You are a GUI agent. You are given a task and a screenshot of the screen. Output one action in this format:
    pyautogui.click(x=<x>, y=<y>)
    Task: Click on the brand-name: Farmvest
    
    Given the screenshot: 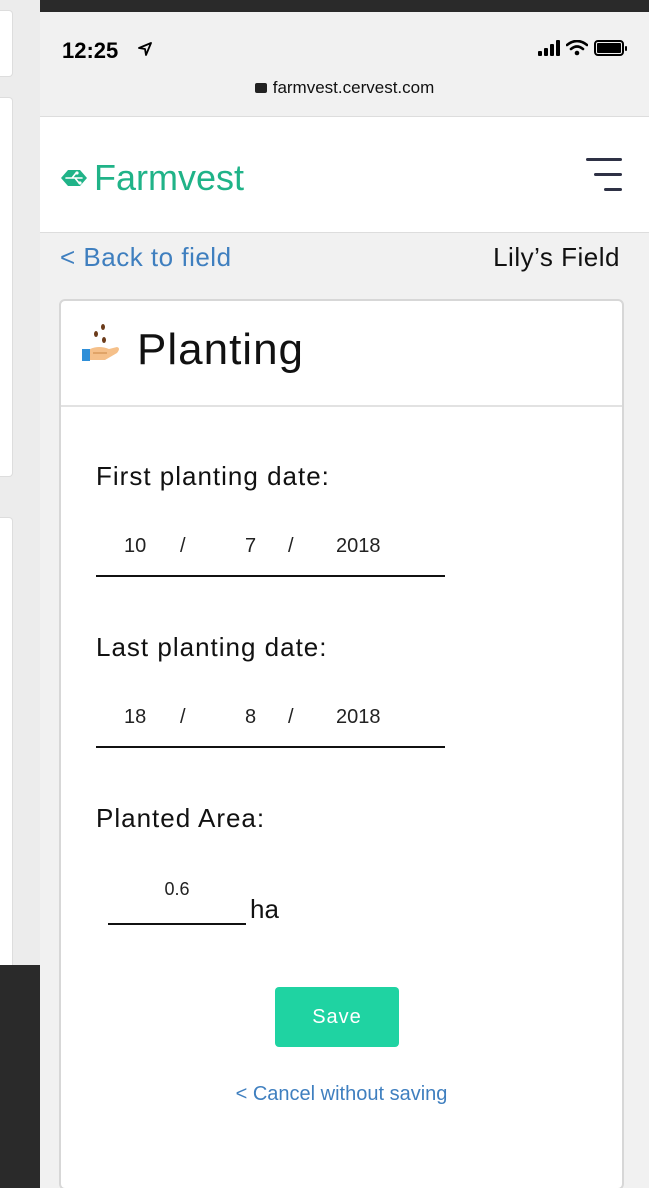 What is the action you would take?
    pyautogui.click(x=169, y=177)
    